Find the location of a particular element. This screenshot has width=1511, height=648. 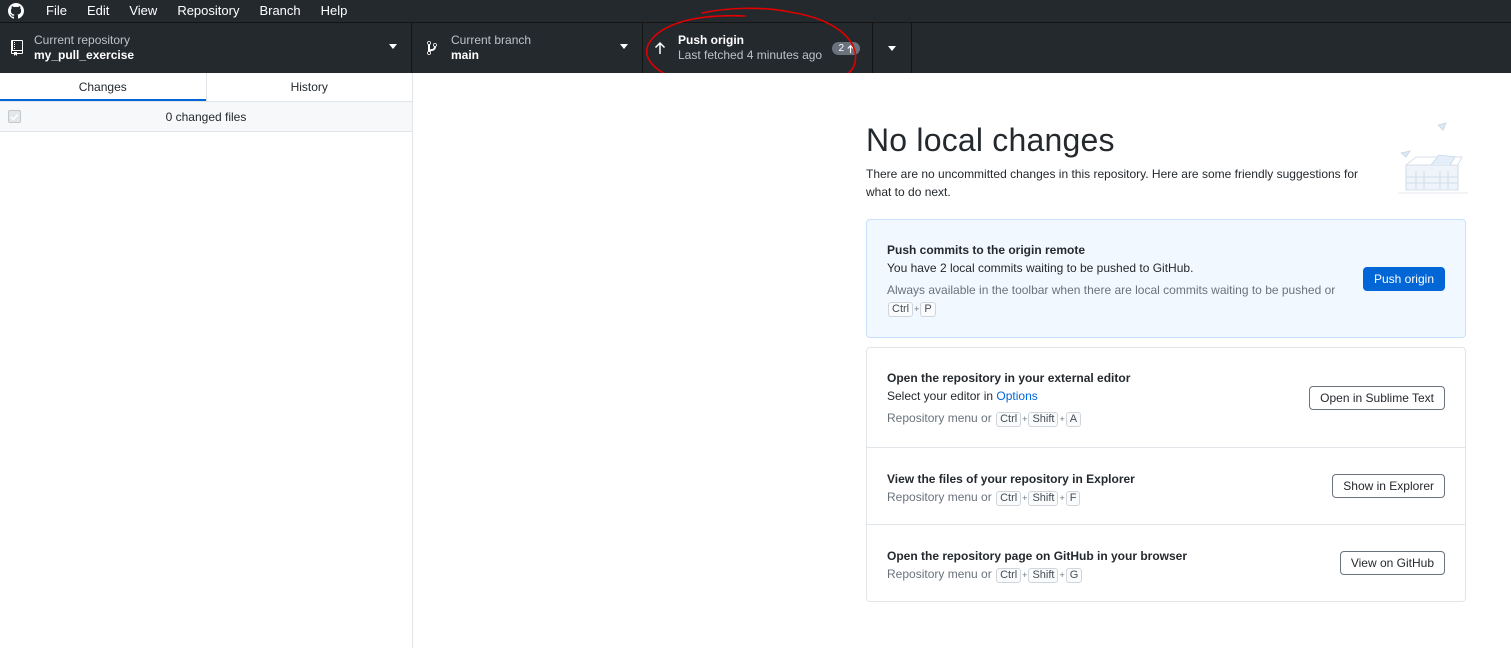

explorer-hint-prefix: Repository menu or is located at coordinates (939, 497).